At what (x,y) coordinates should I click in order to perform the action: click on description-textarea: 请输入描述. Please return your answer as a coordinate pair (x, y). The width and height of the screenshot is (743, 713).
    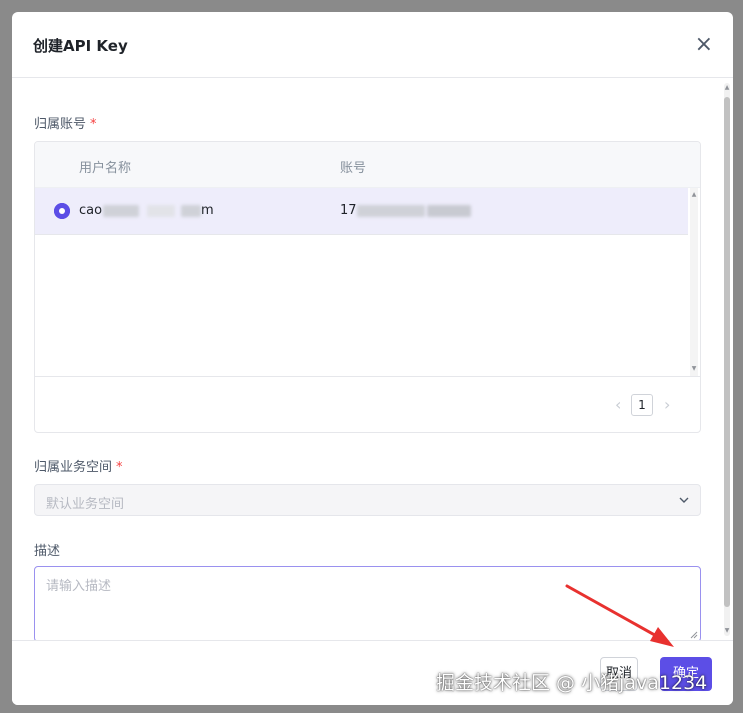
    Looking at the image, I should click on (367, 604).